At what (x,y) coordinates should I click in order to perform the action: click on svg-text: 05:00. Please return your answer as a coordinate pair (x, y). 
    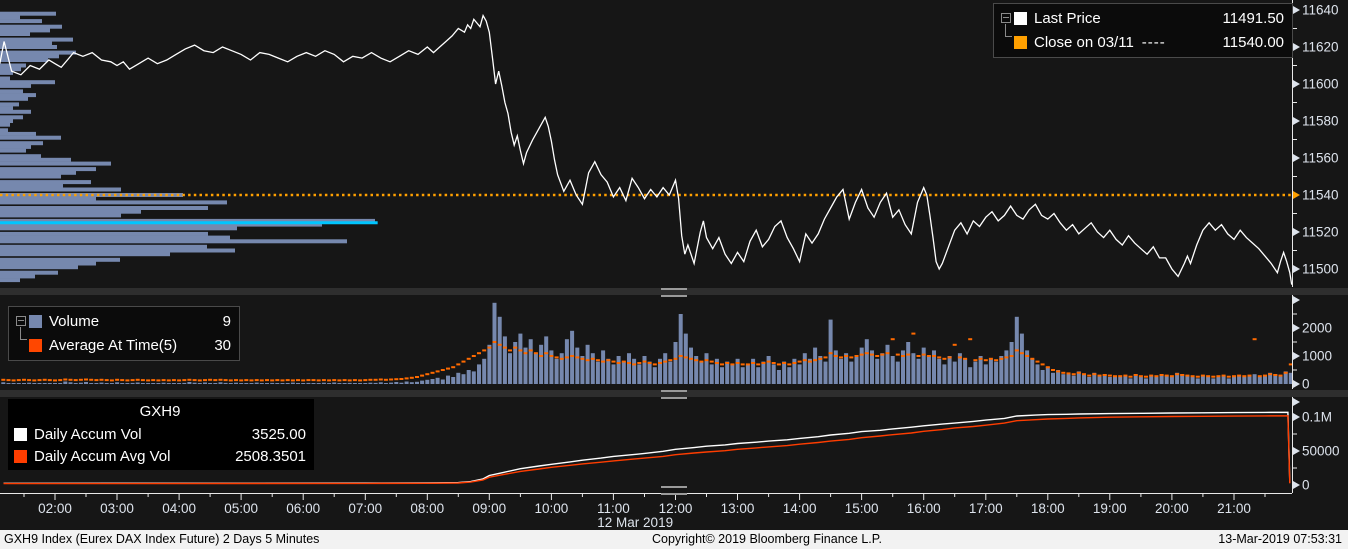
    Looking at the image, I should click on (241, 508).